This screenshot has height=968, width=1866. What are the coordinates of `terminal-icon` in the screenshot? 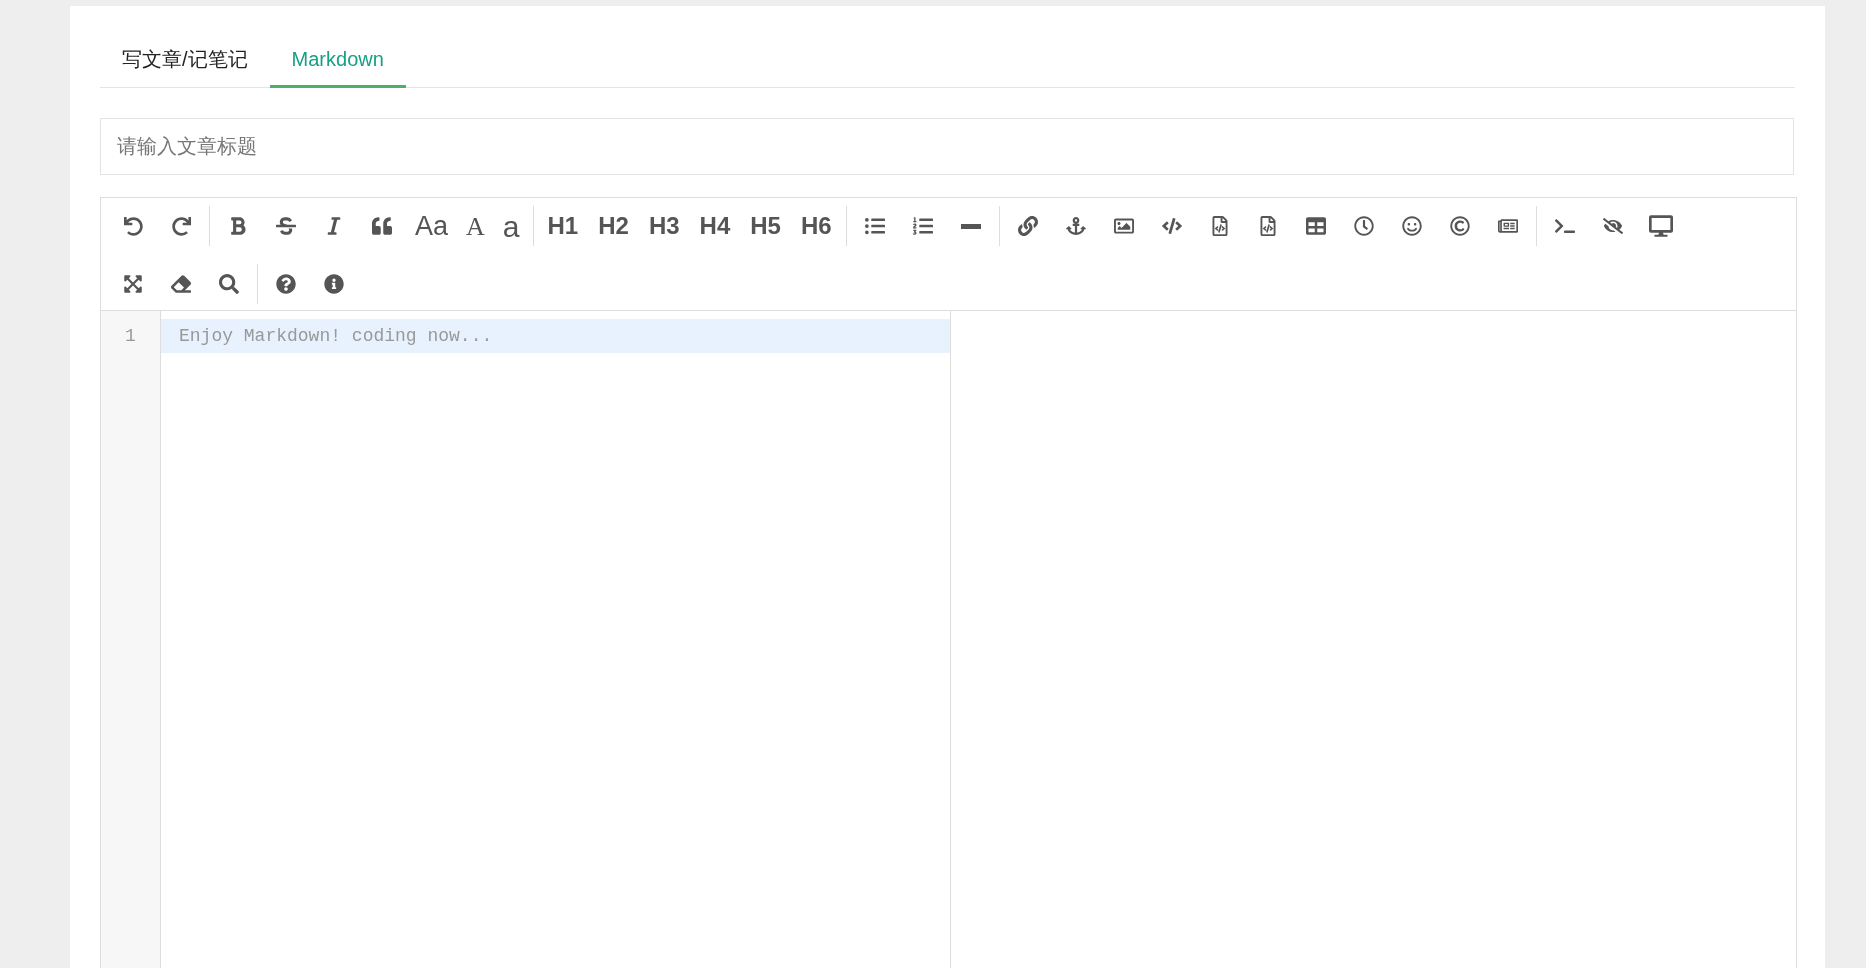 It's located at (1564, 226).